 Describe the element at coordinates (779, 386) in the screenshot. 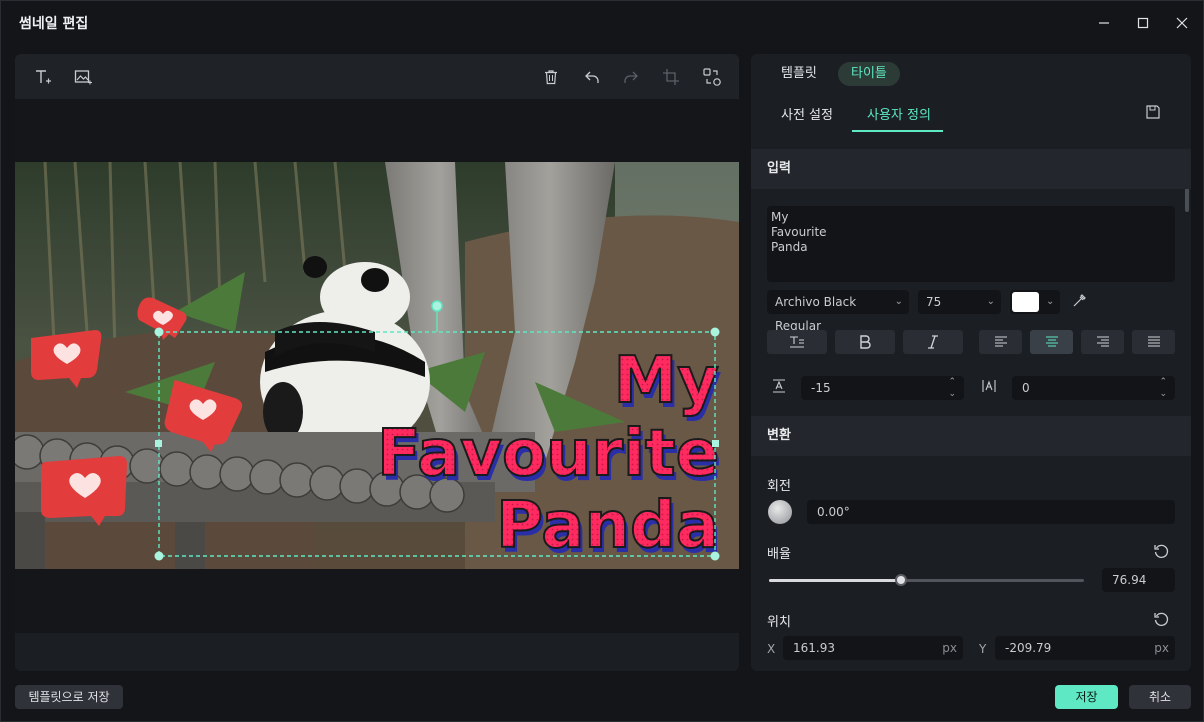

I see `line-spacing-icon` at that location.